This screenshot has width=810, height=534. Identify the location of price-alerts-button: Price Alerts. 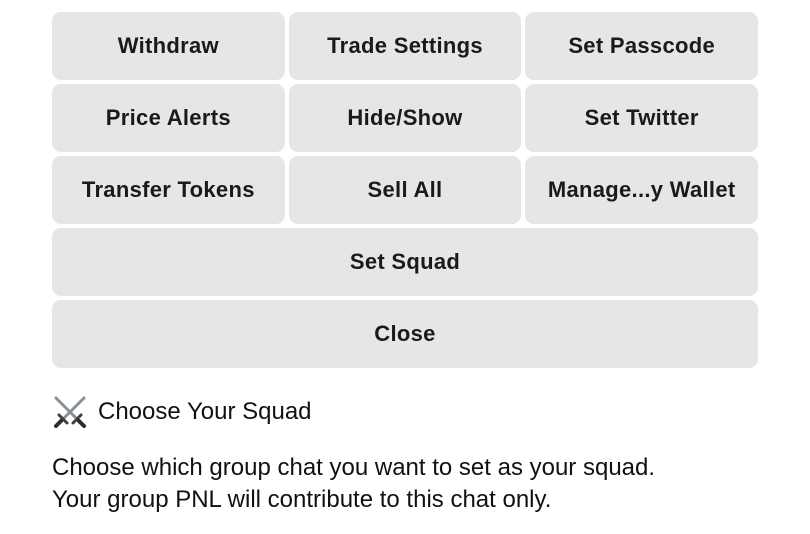
(168, 118).